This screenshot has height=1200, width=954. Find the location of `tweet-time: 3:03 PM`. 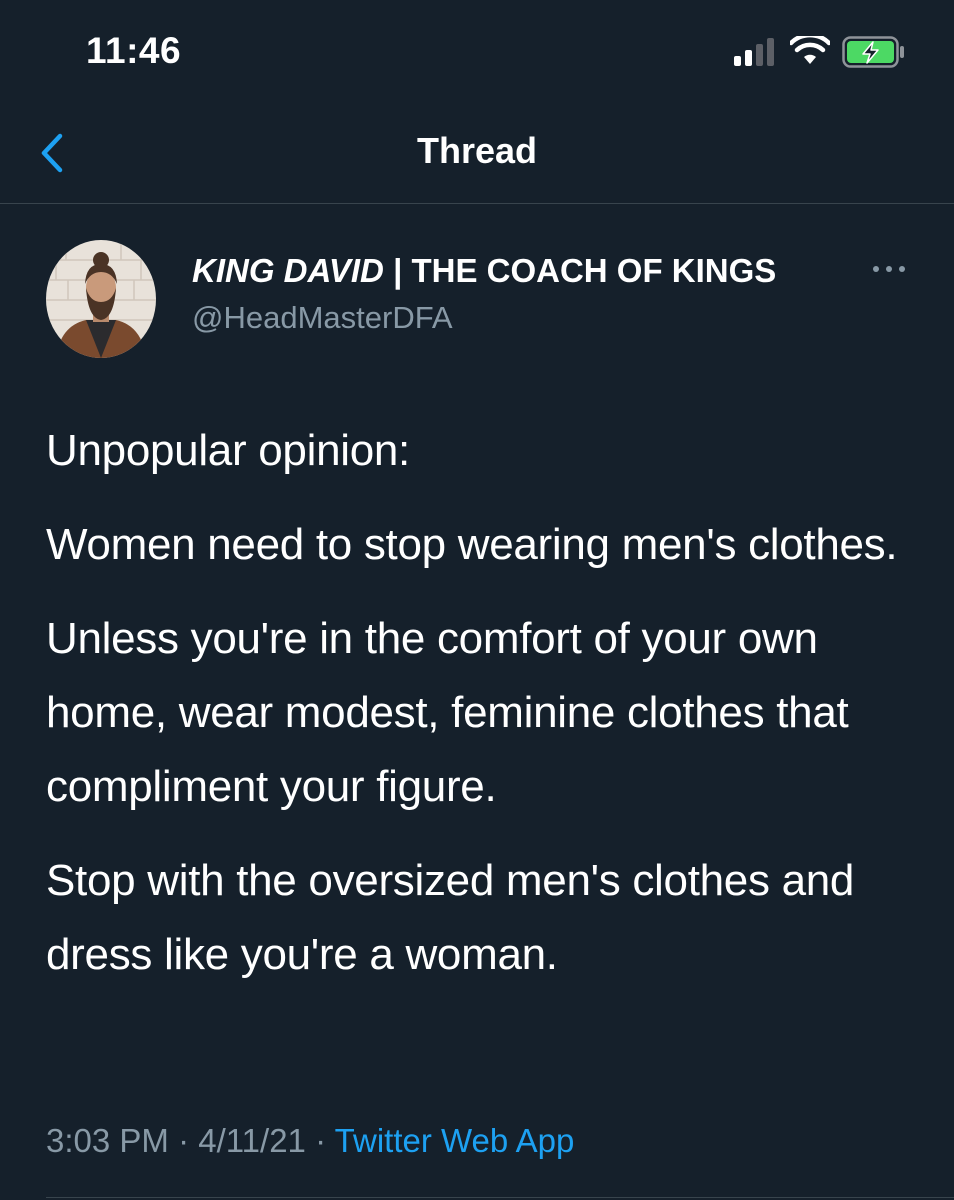

tweet-time: 3:03 PM is located at coordinates (107, 1140).